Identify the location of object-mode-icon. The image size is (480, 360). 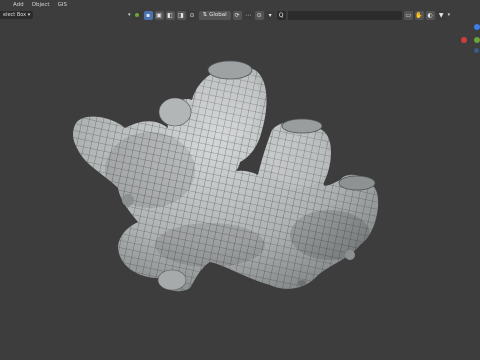
(137, 15).